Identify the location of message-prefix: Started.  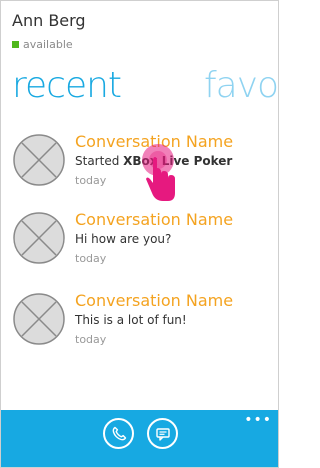
(99, 161).